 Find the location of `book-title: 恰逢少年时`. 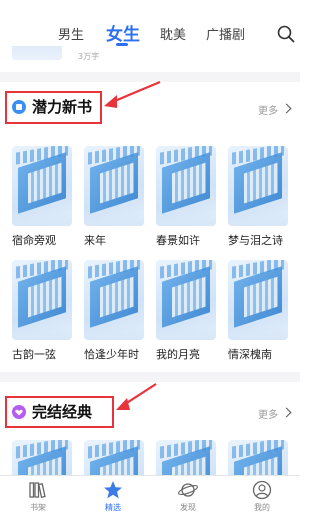

book-title: 恰逢少年时 is located at coordinates (111, 354).